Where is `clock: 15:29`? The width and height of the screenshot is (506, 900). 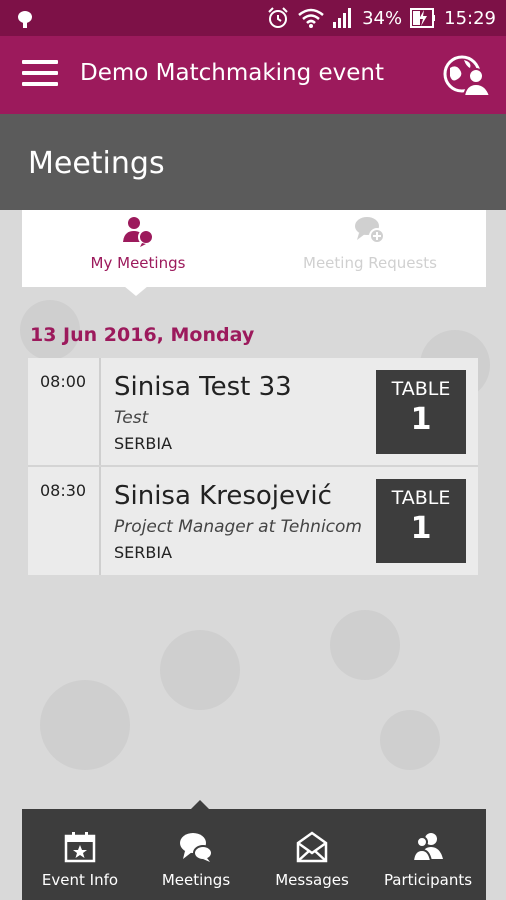
clock: 15:29 is located at coordinates (470, 18).